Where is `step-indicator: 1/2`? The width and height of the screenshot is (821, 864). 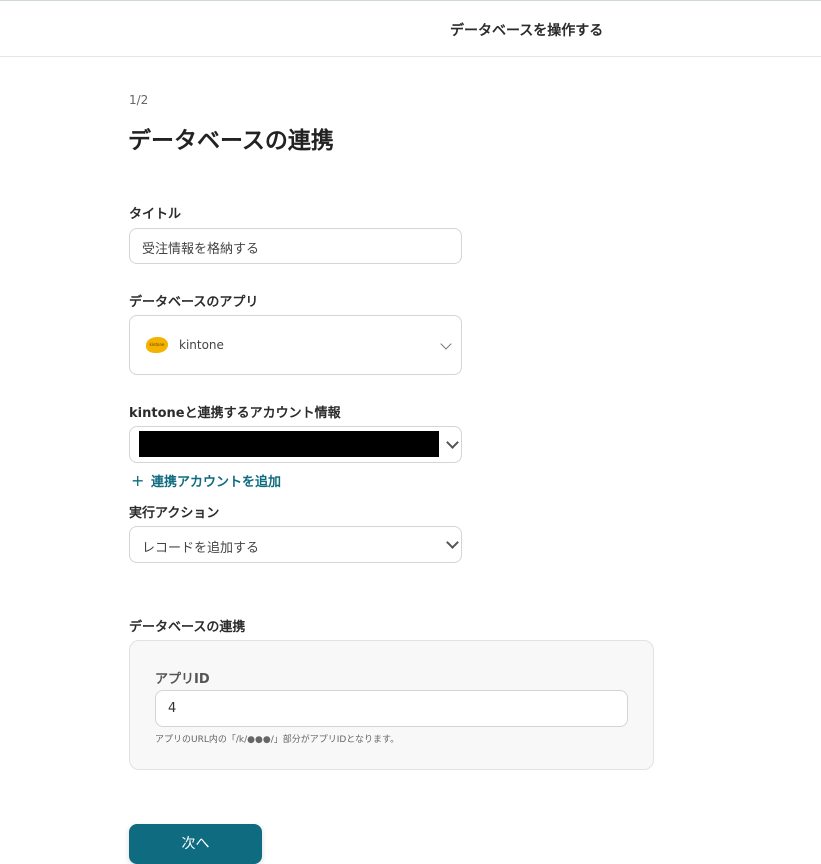 step-indicator: 1/2 is located at coordinates (139, 100).